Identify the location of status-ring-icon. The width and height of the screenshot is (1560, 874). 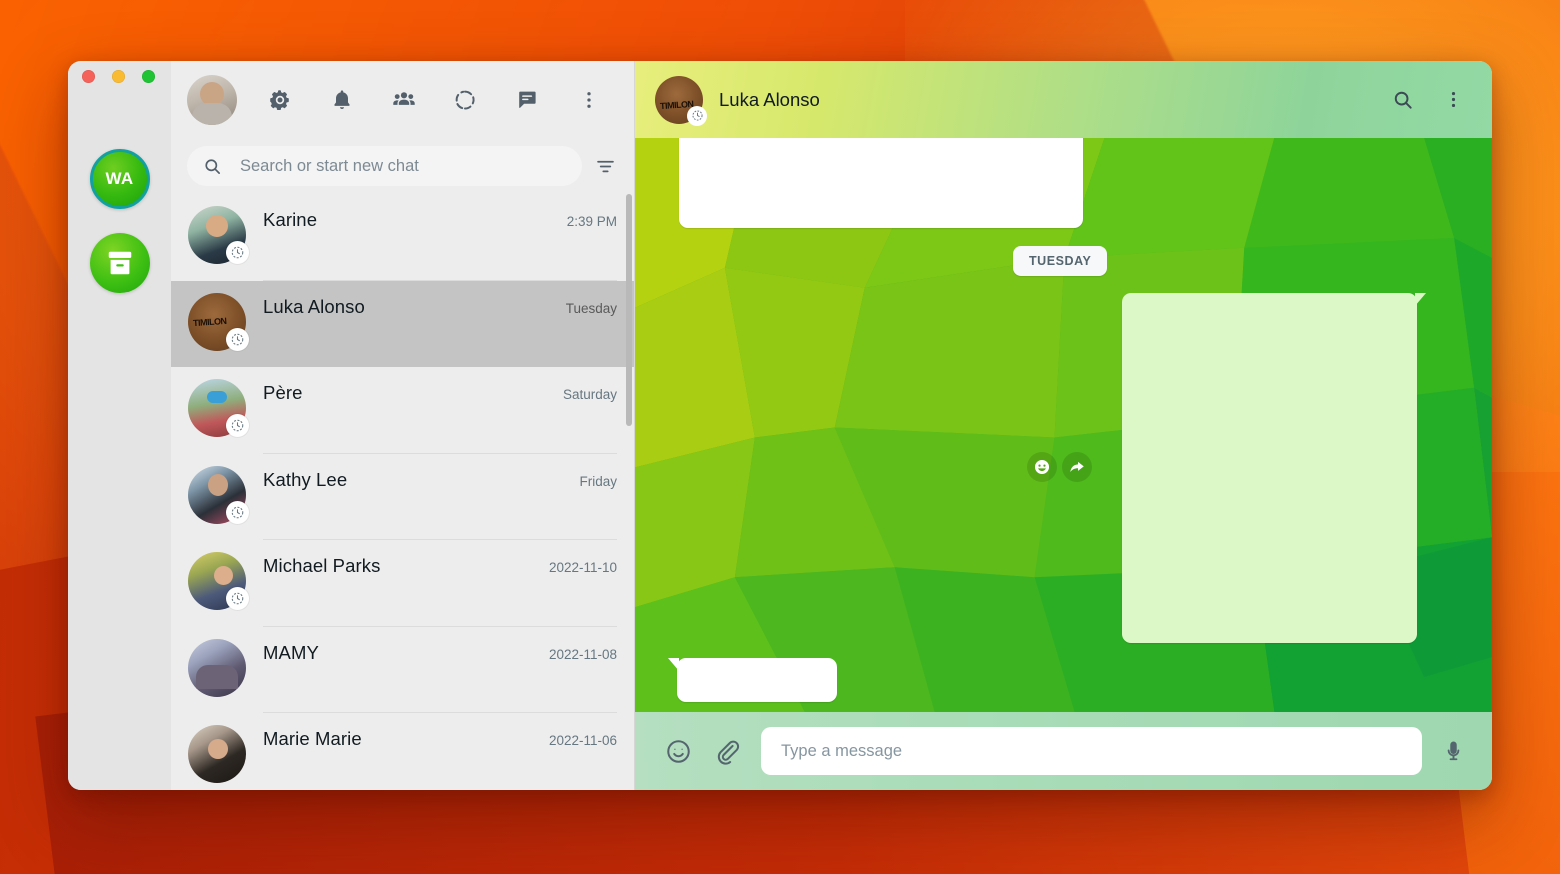
(465, 100).